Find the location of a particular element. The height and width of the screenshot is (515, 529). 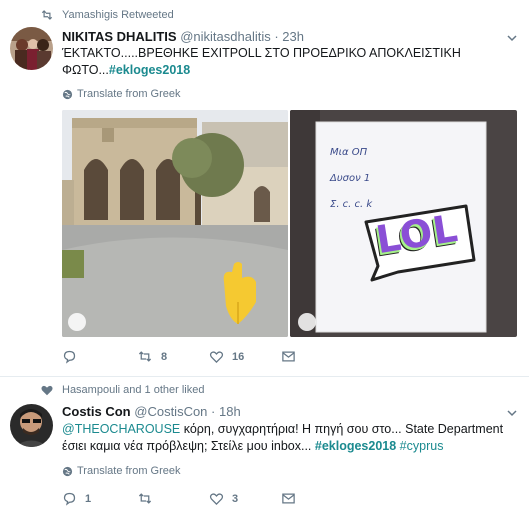

context-label: Hasampouli and 1 other liked is located at coordinates (133, 390).